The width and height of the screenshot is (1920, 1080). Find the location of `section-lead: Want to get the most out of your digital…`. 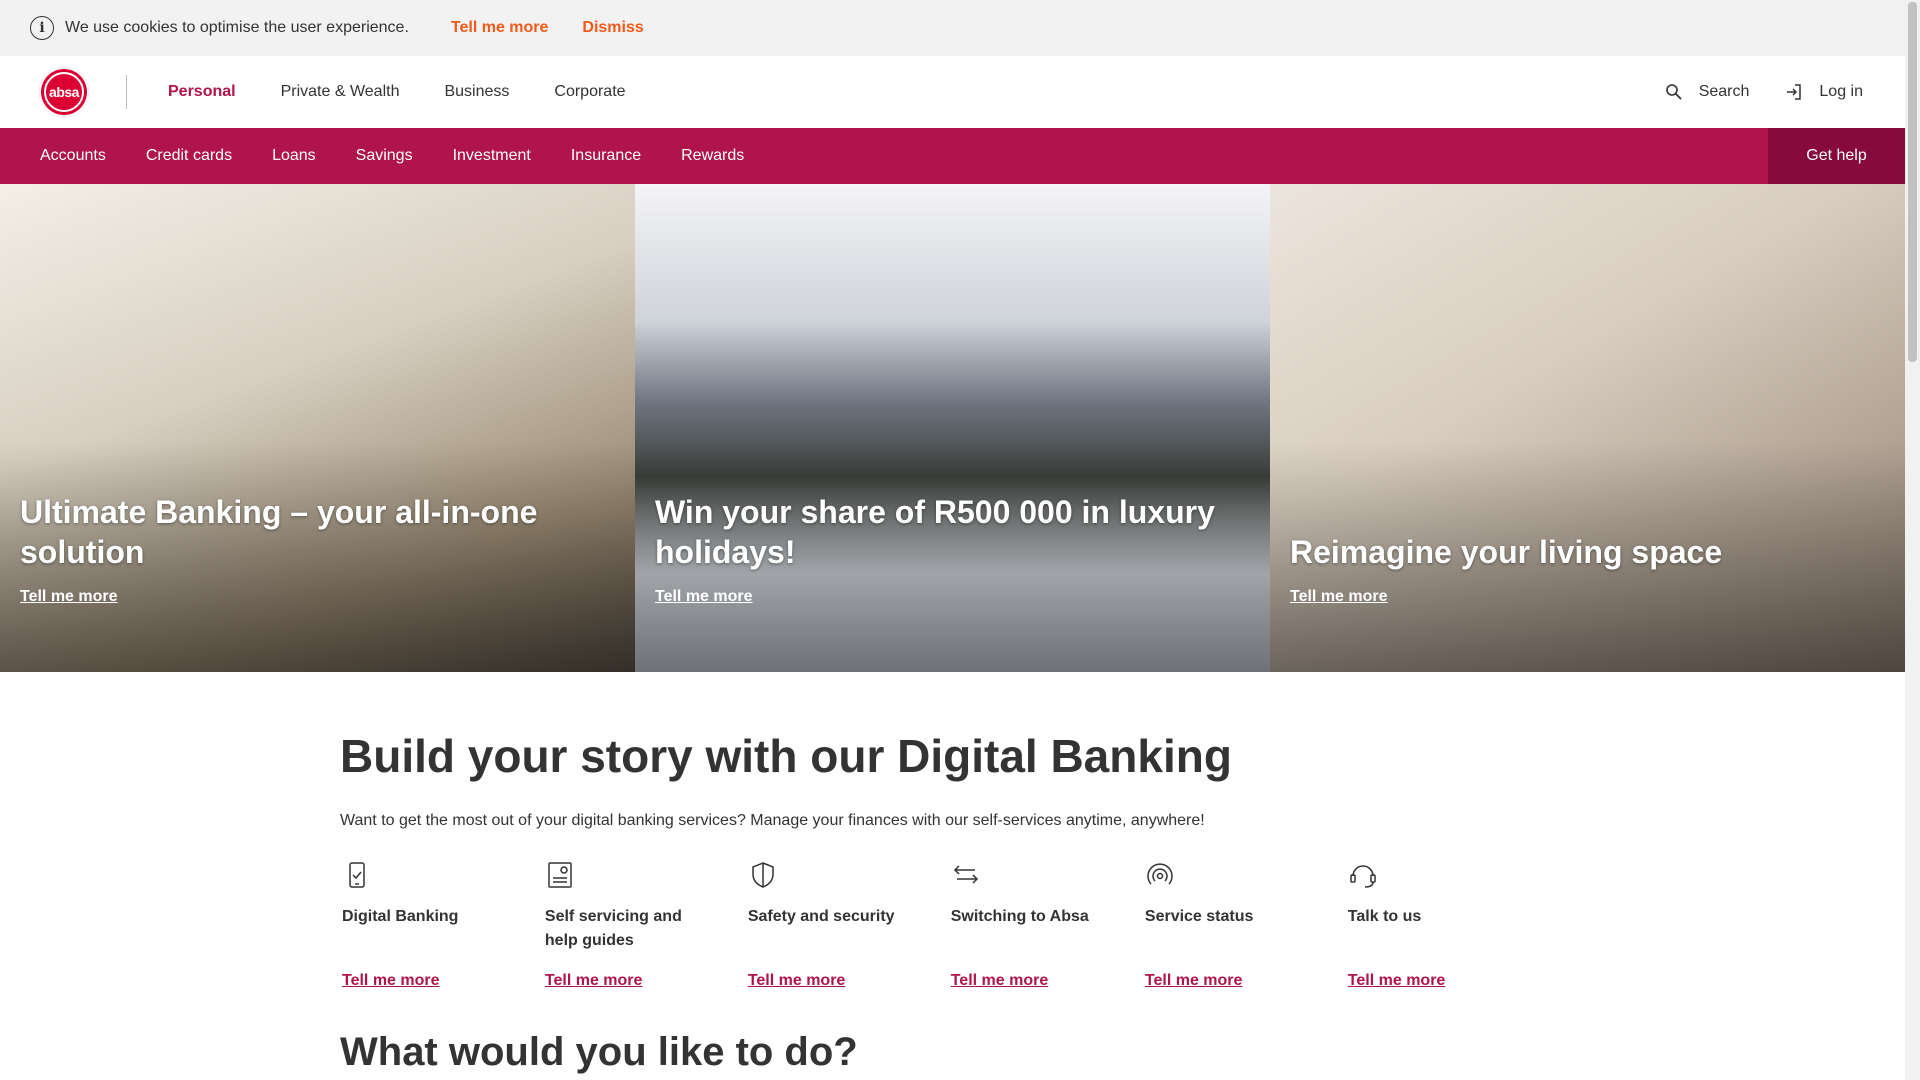

section-lead: Want to get the most out of your digital… is located at coordinates (772, 820).